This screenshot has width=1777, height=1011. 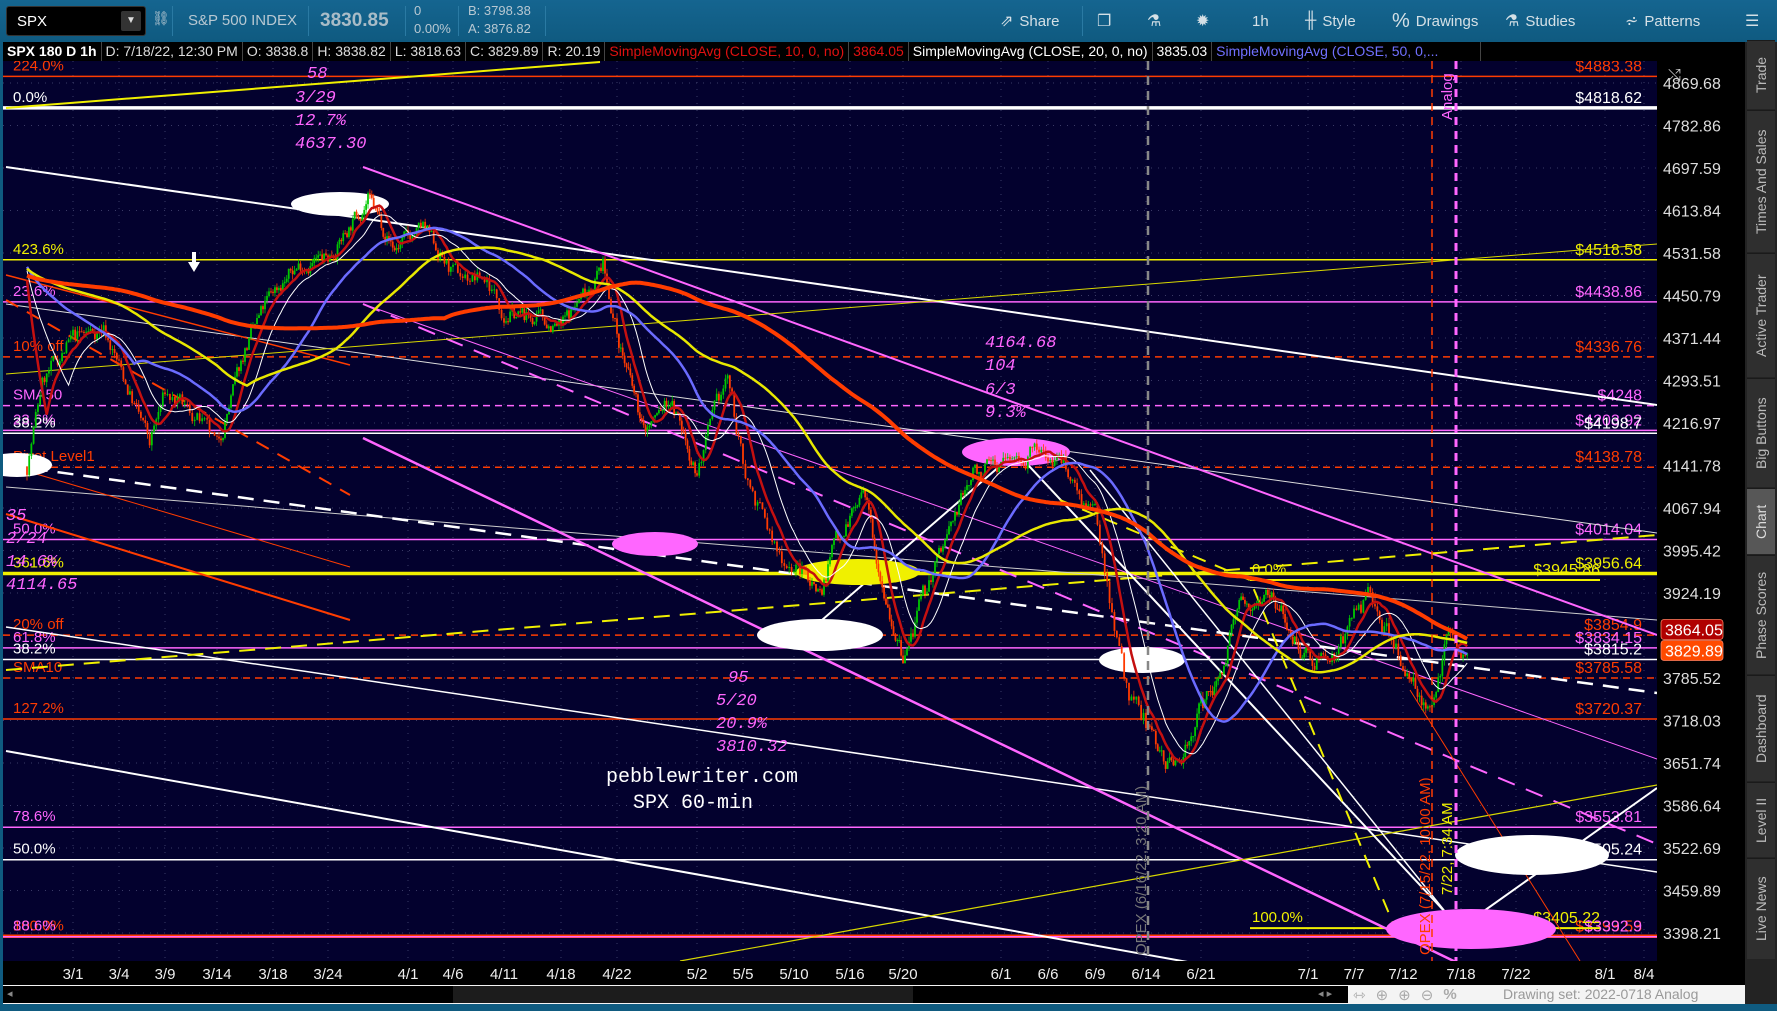 What do you see at coordinates (1761, 315) in the screenshot?
I see `tab-active-trader: Active Trader` at bounding box center [1761, 315].